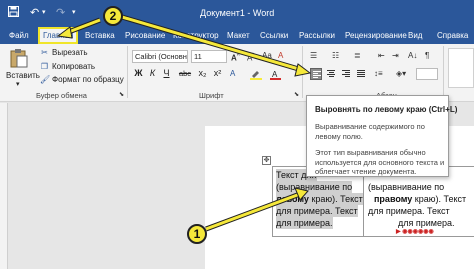 The width and height of the screenshot is (474, 269). What do you see at coordinates (145, 36) in the screenshot?
I see `tab-draw: Рисование` at bounding box center [145, 36].